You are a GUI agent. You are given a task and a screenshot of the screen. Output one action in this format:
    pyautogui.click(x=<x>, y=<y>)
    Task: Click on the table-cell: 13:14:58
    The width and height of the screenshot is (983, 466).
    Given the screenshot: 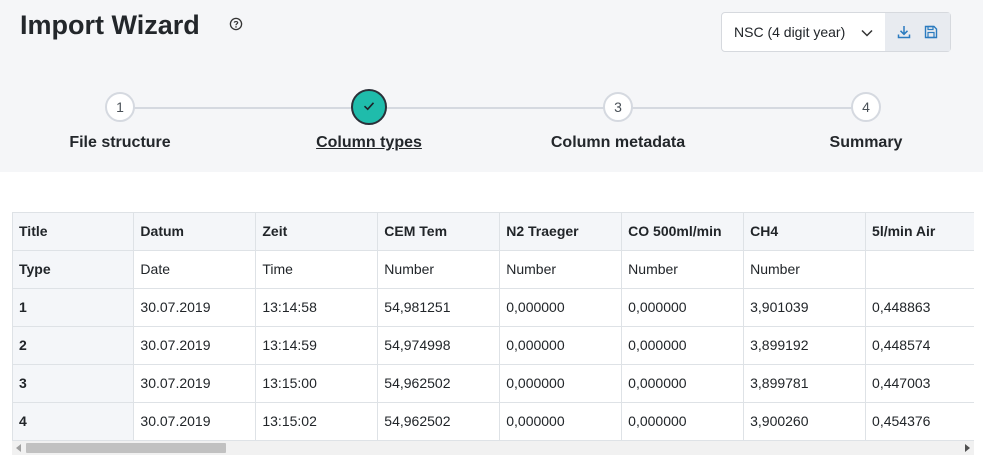 What is the action you would take?
    pyautogui.click(x=317, y=307)
    